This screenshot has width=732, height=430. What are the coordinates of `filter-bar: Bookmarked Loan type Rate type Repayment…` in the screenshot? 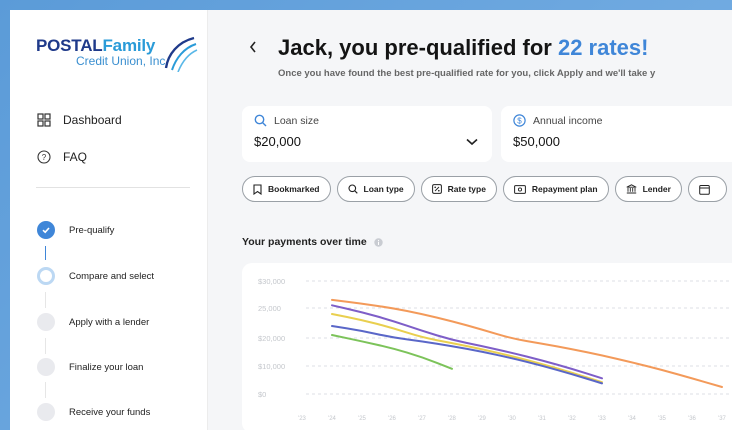 It's located at (484, 189).